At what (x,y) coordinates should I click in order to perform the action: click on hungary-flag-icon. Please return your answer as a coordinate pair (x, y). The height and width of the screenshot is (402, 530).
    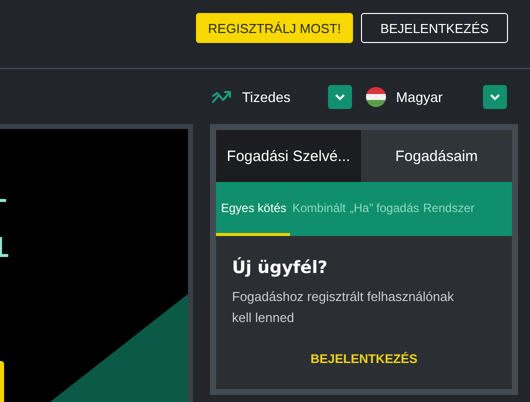
    Looking at the image, I should click on (376, 96).